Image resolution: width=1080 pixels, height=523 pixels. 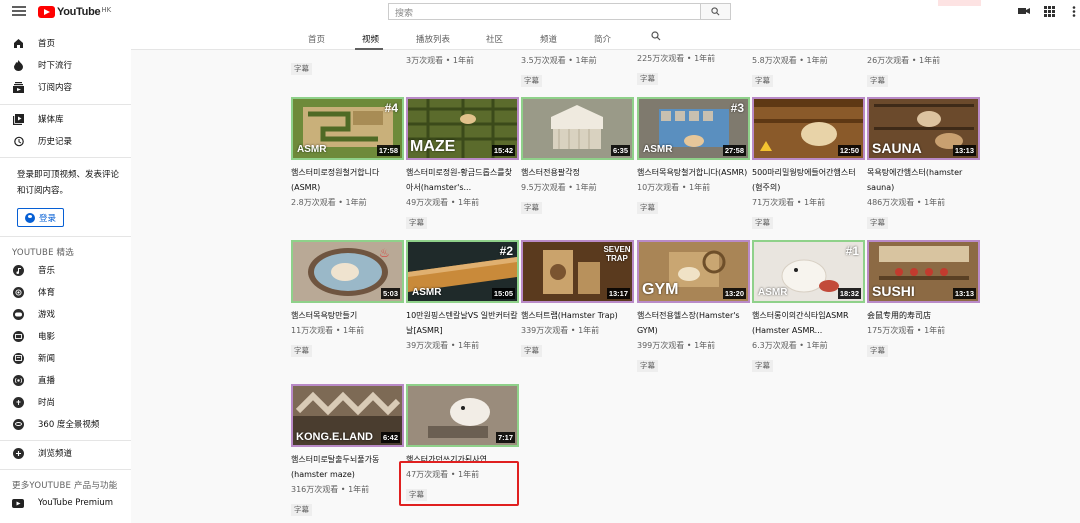 I want to click on video-title: 목욕탕에간햄스터(hamster sauna), so click(x=923, y=180).